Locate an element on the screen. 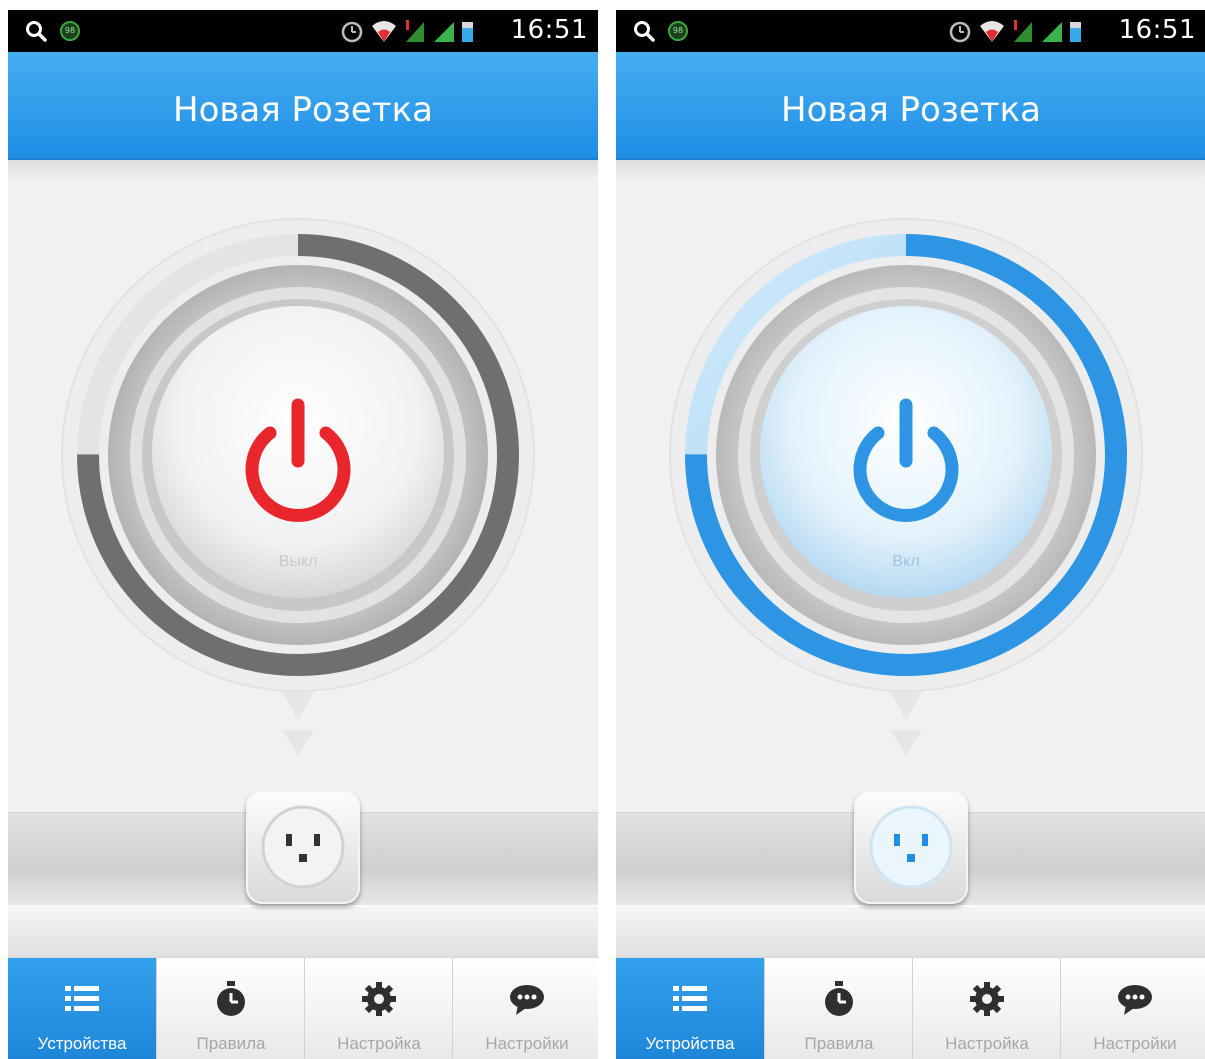 This screenshot has width=1205, height=1059. power-state-label: Выкл is located at coordinates (298, 561).